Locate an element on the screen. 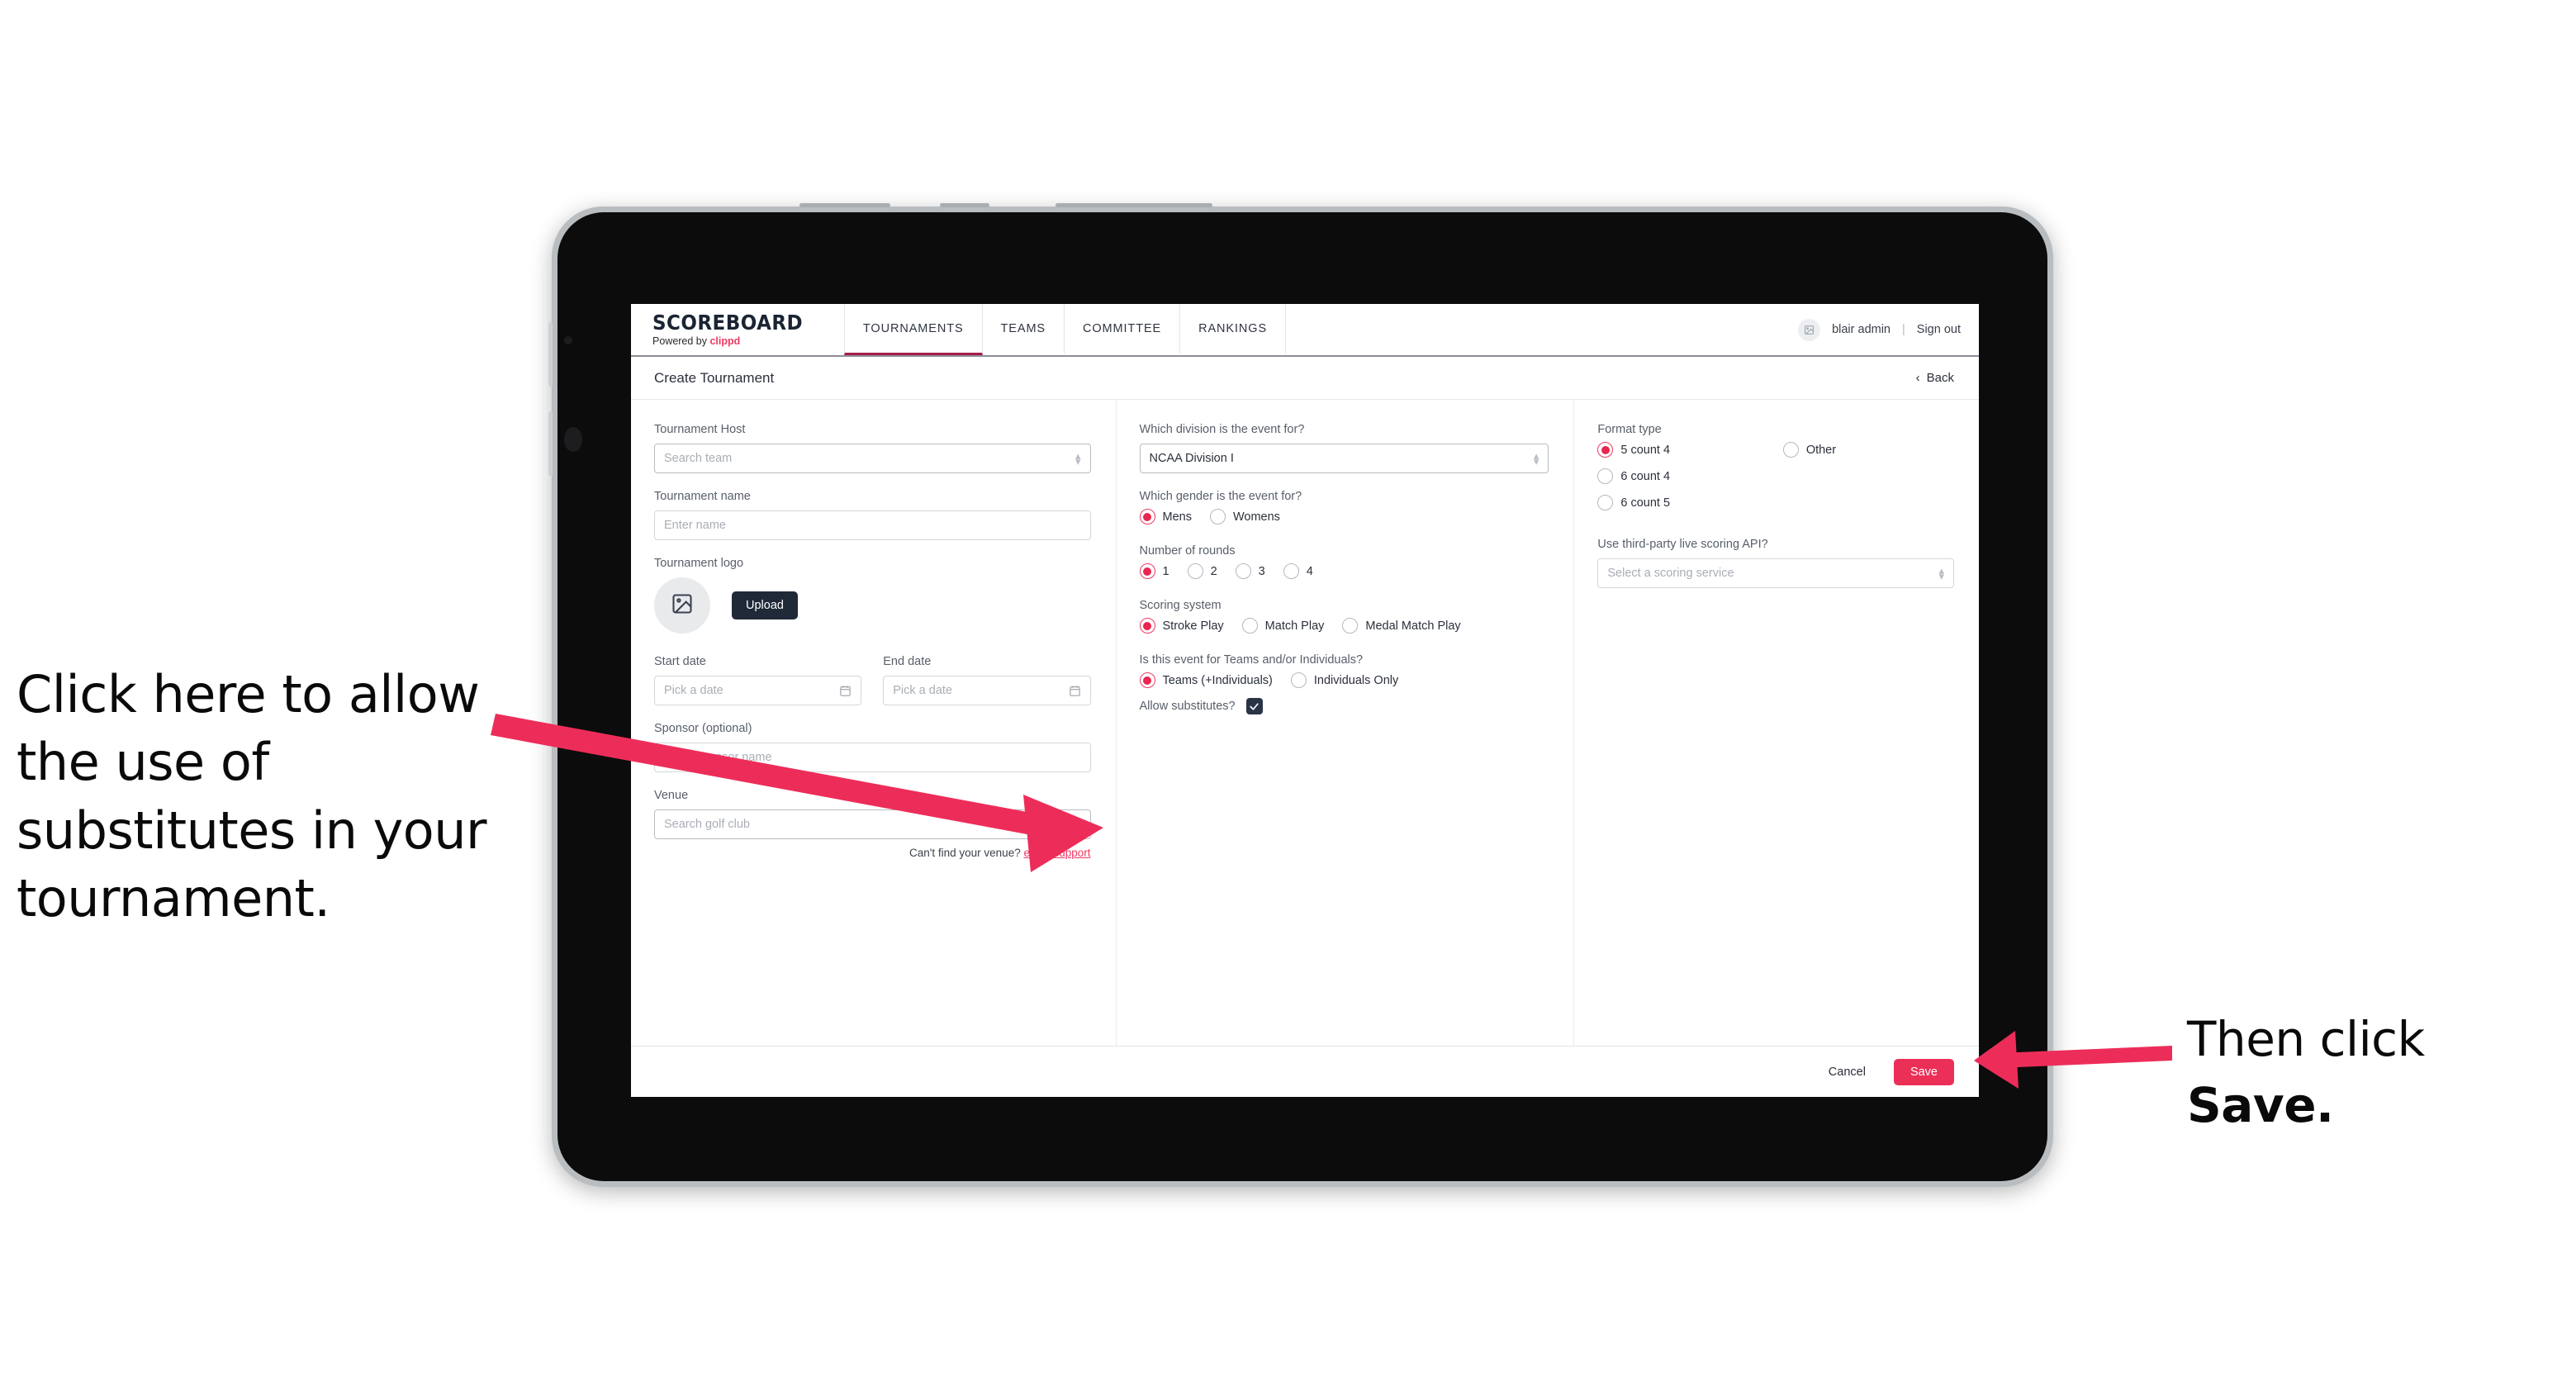 Image resolution: width=2576 pixels, height=1386 pixels. tournament-host-select: Search team ▴ ▾ is located at coordinates (872, 458).